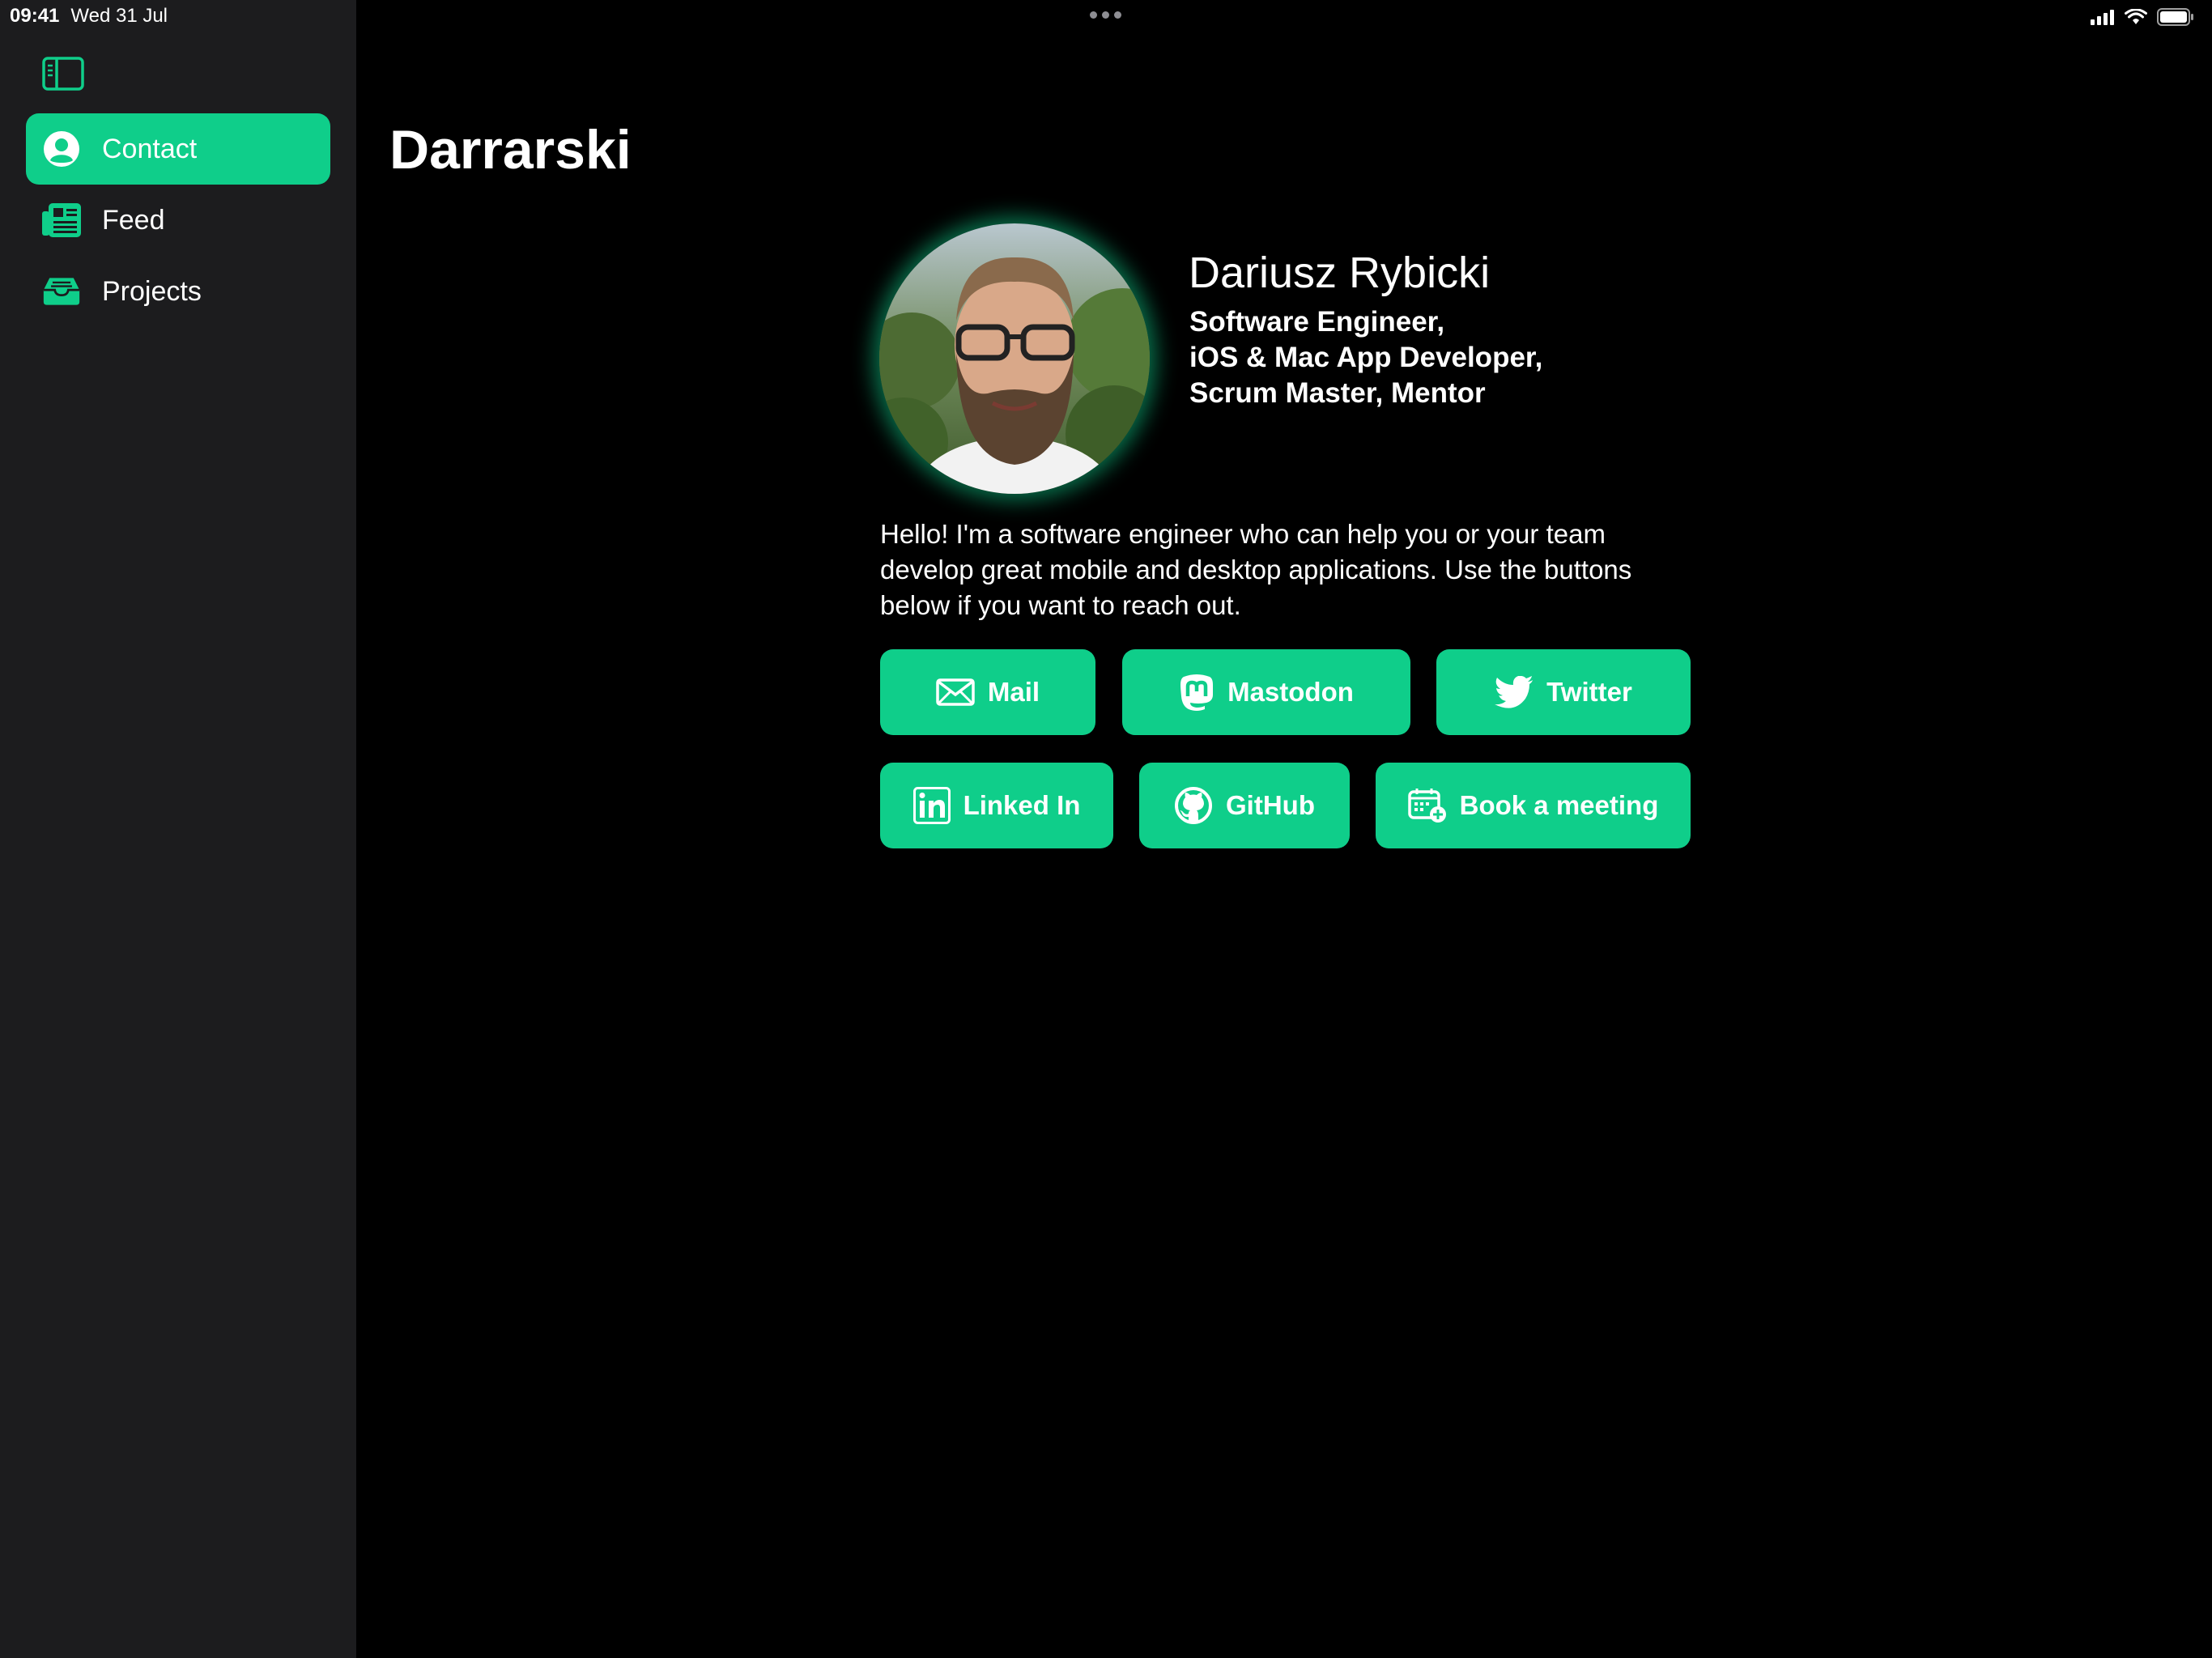  I want to click on mastodon-icon, so click(1196, 692).